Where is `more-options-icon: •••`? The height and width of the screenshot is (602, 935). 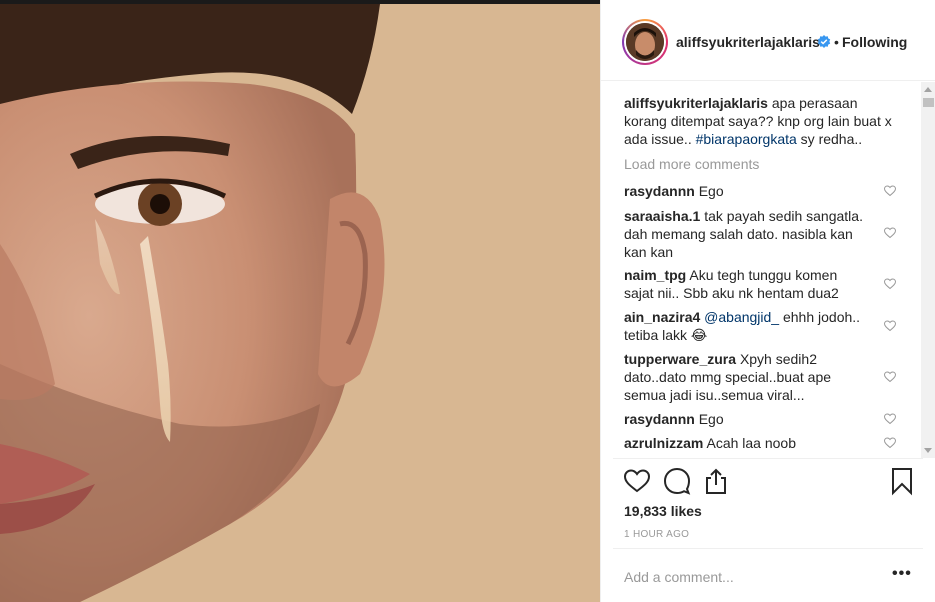 more-options-icon: ••• is located at coordinates (902, 574).